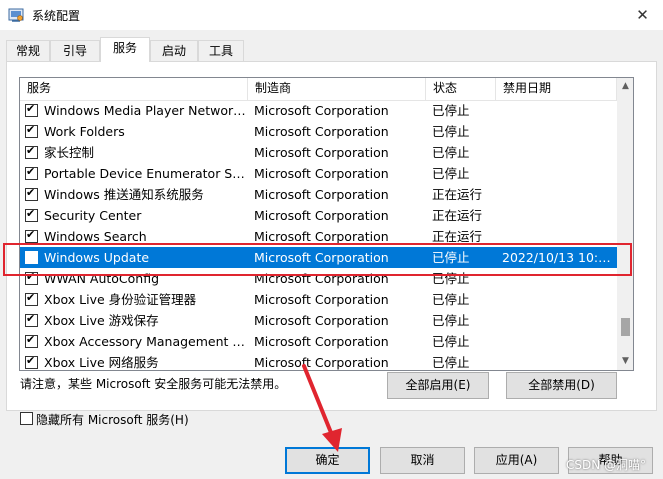 This screenshot has width=663, height=479. What do you see at coordinates (112, 420) in the screenshot?
I see `hide-microsoft-services-label: 隐藏所有 Microsoft 服务(H)` at bounding box center [112, 420].